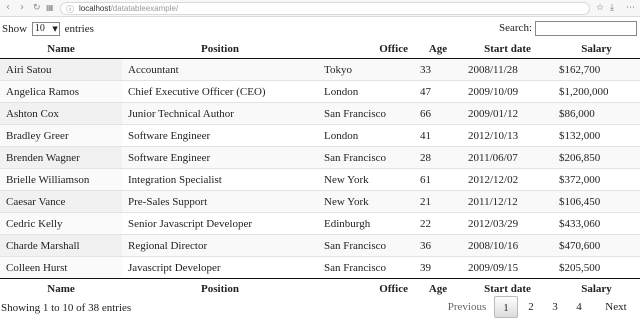  Describe the element at coordinates (586, 28) in the screenshot. I see `search-input` at that location.